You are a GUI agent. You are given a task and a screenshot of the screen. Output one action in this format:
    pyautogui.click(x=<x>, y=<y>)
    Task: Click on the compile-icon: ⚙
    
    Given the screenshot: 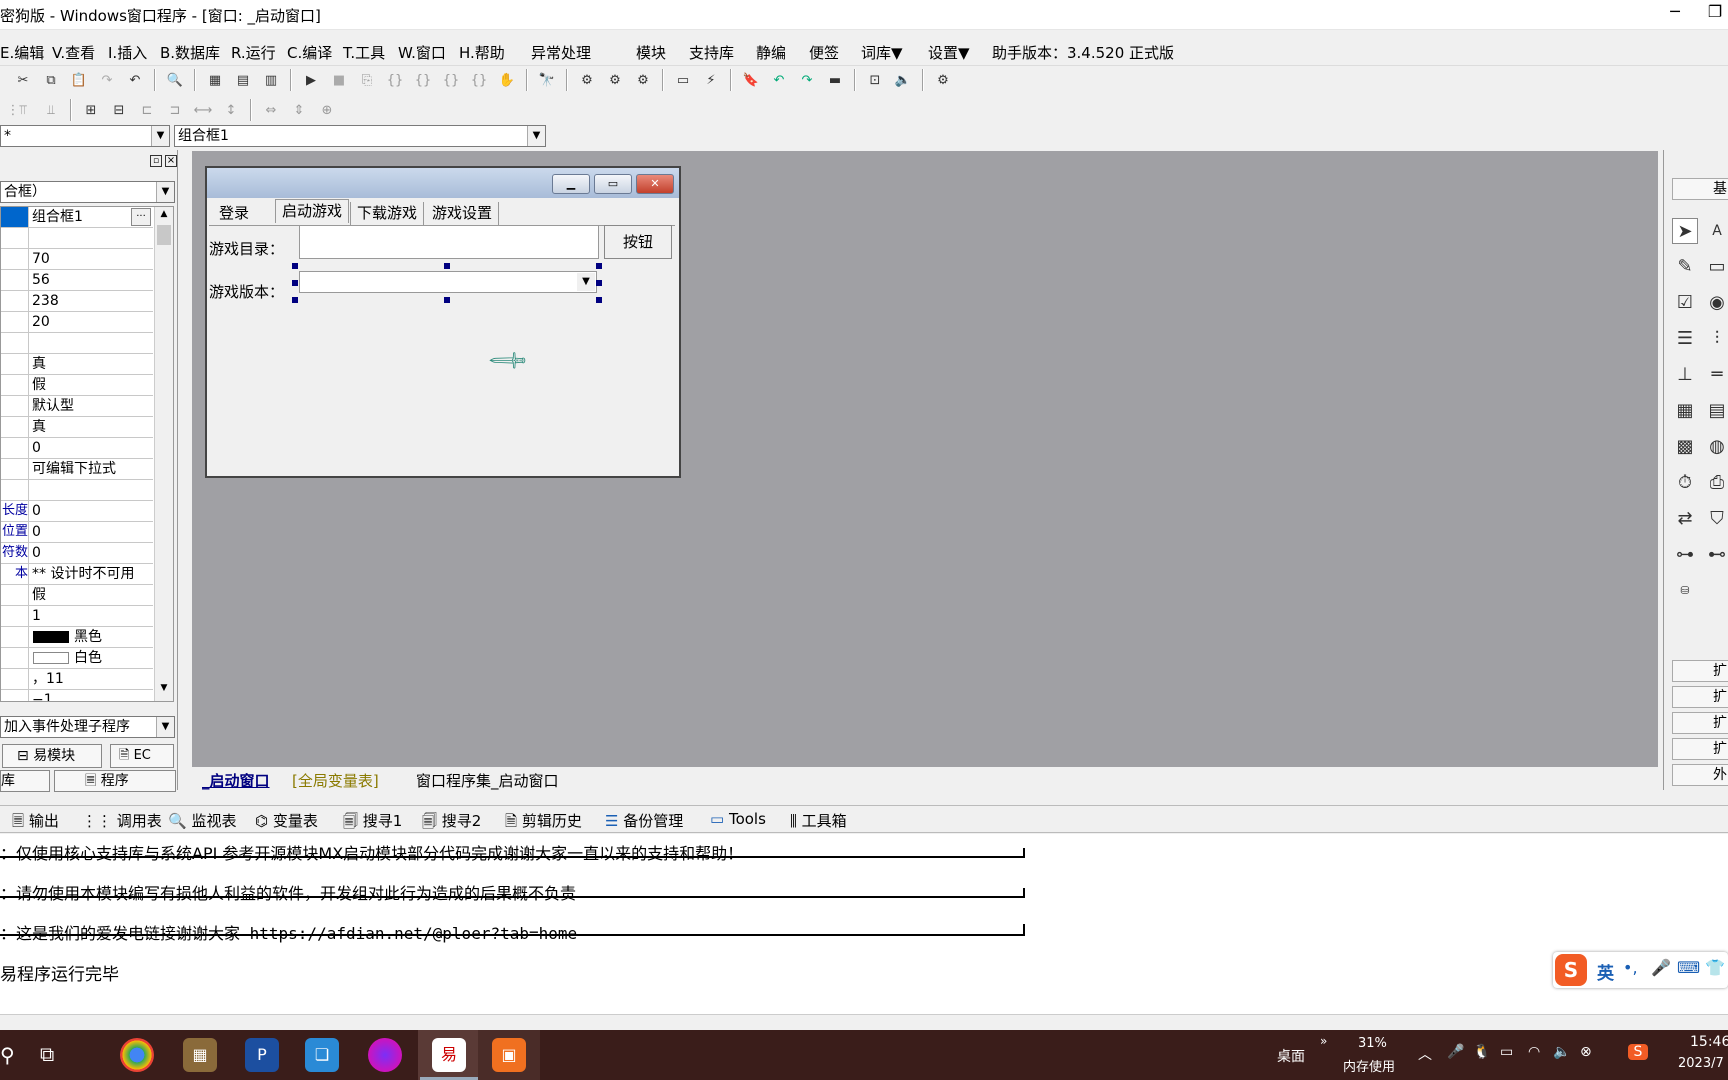 What is the action you would take?
    pyautogui.click(x=587, y=80)
    